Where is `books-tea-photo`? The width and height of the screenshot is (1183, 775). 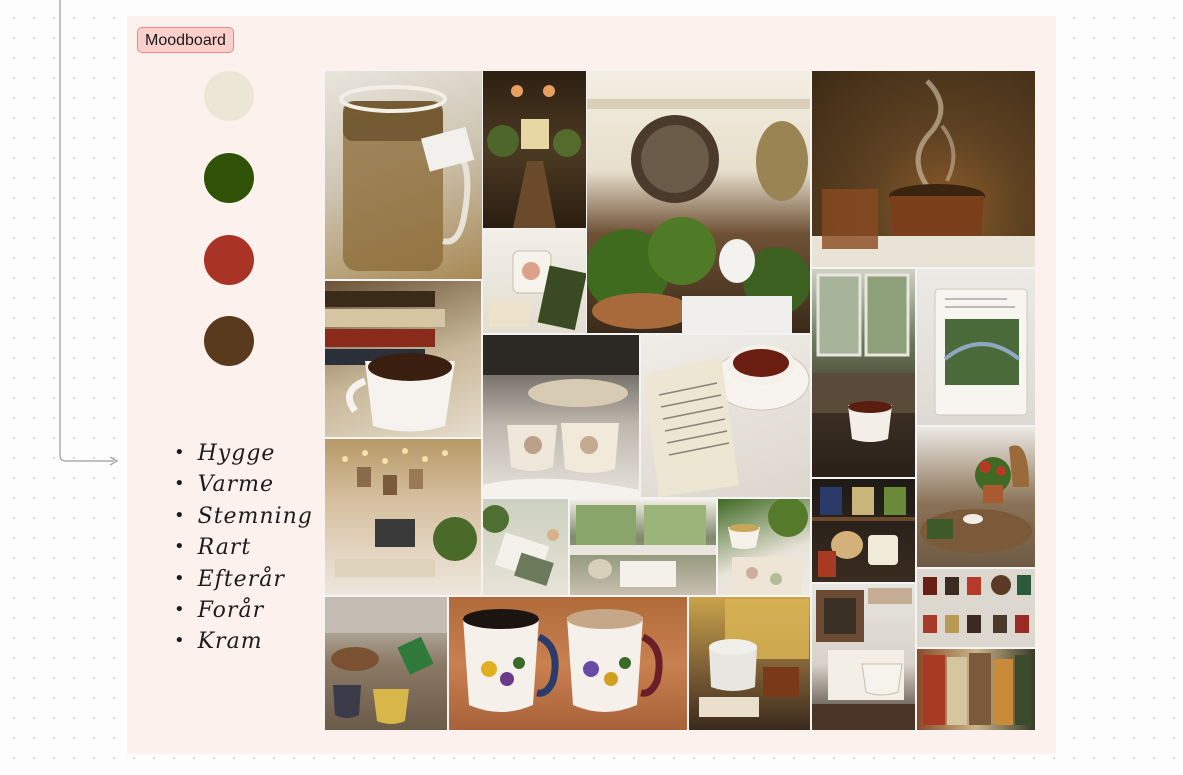
books-tea-photo is located at coordinates (403, 359).